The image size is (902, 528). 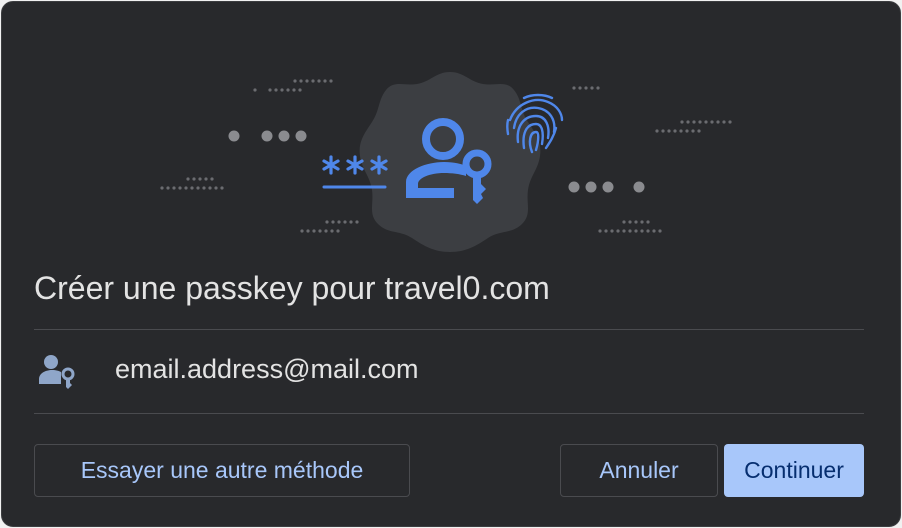 What do you see at coordinates (57, 372) in the screenshot?
I see `person-key-icon` at bounding box center [57, 372].